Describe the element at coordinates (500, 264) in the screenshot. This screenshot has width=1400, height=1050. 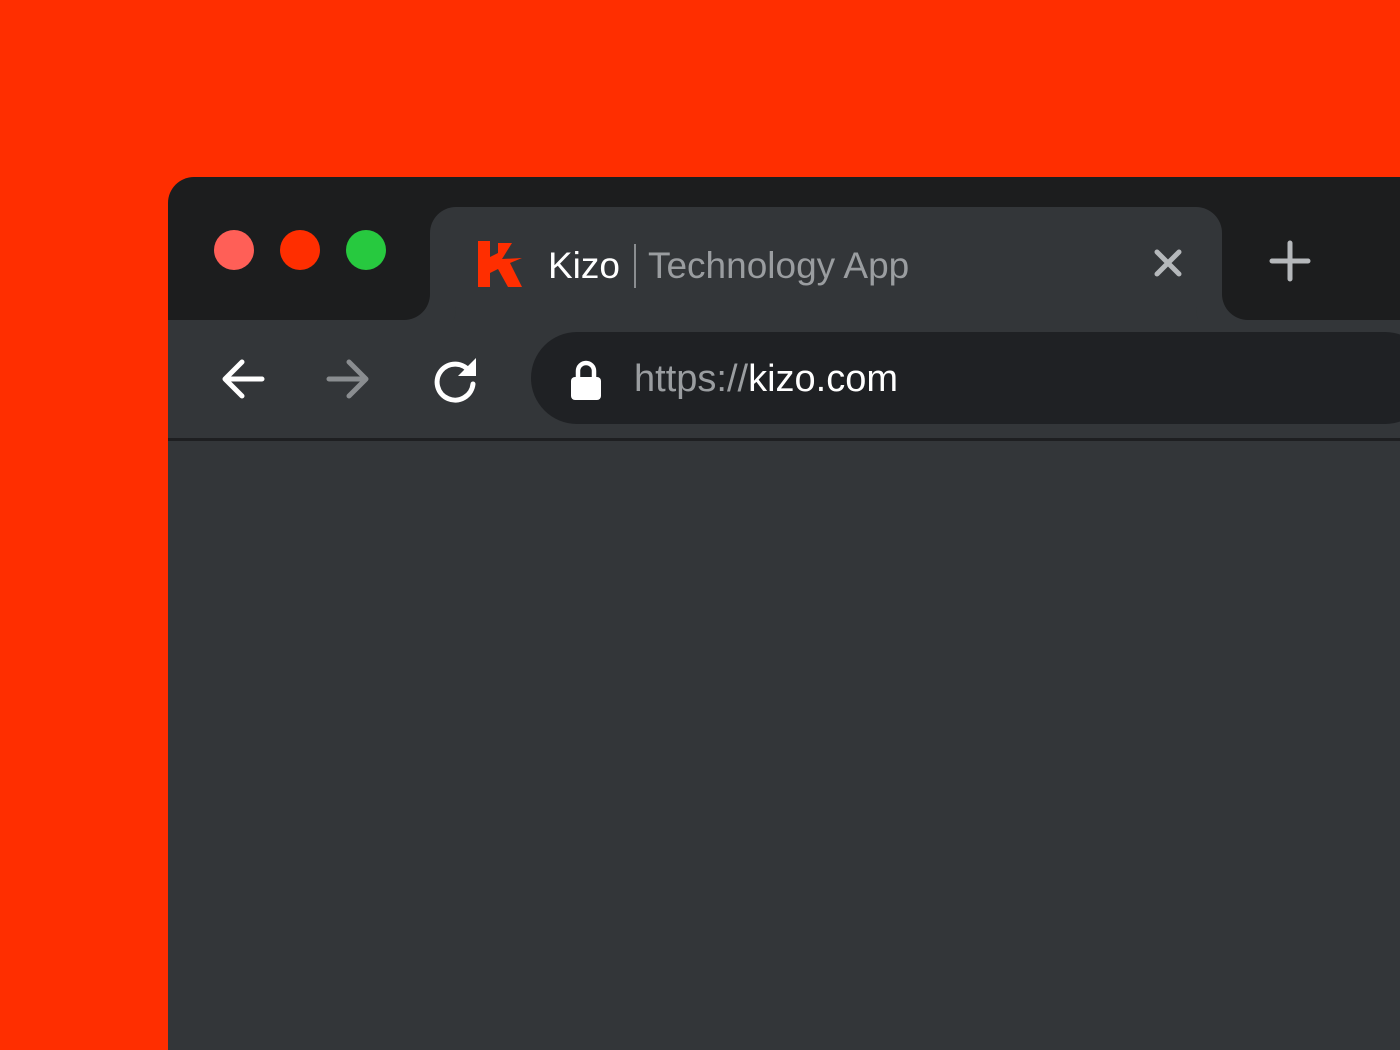
I see `kizo-logo-icon` at that location.